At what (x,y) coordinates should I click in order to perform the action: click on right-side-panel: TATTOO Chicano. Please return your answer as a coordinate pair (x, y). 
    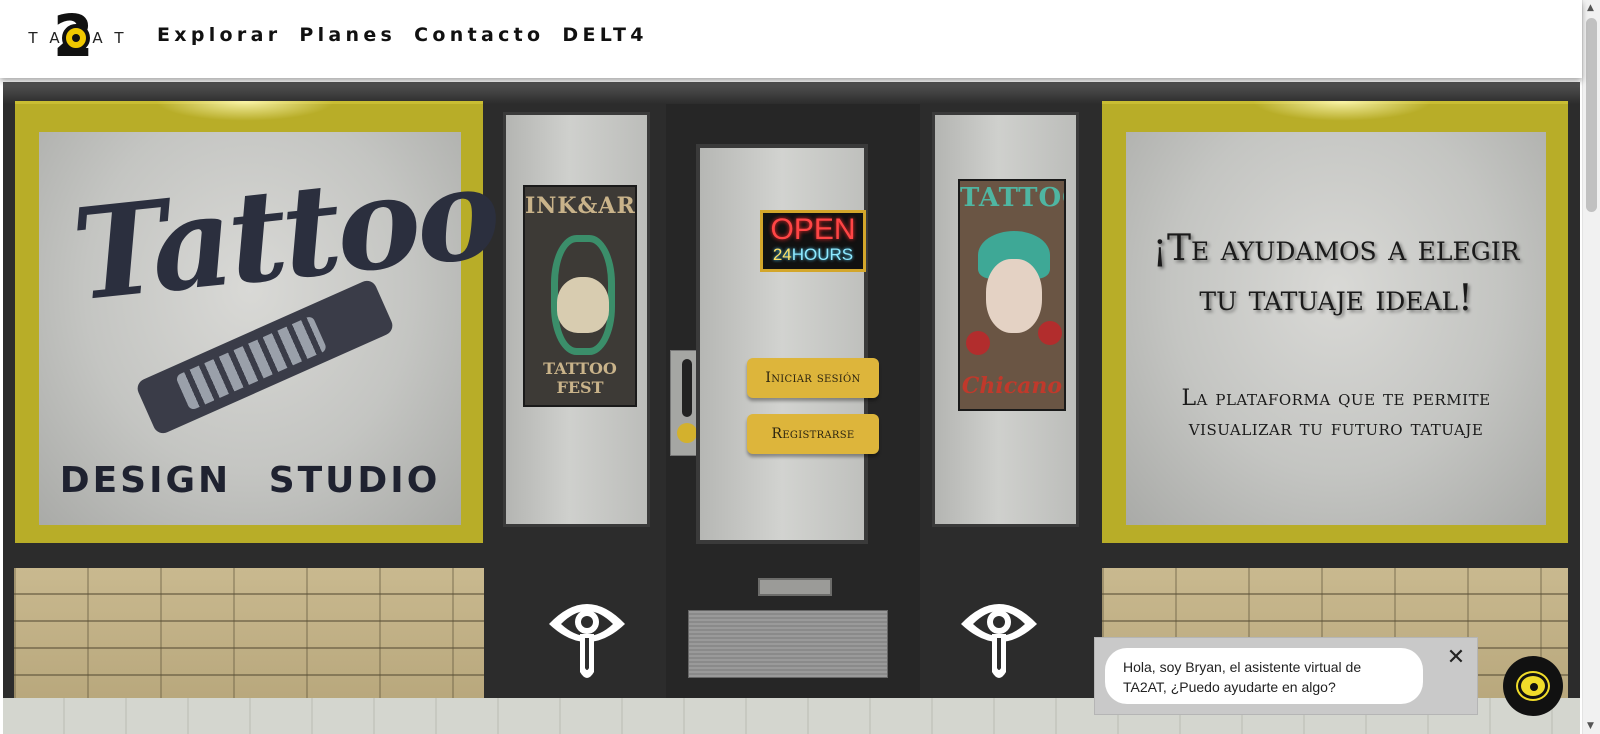
    Looking at the image, I should click on (1005, 319).